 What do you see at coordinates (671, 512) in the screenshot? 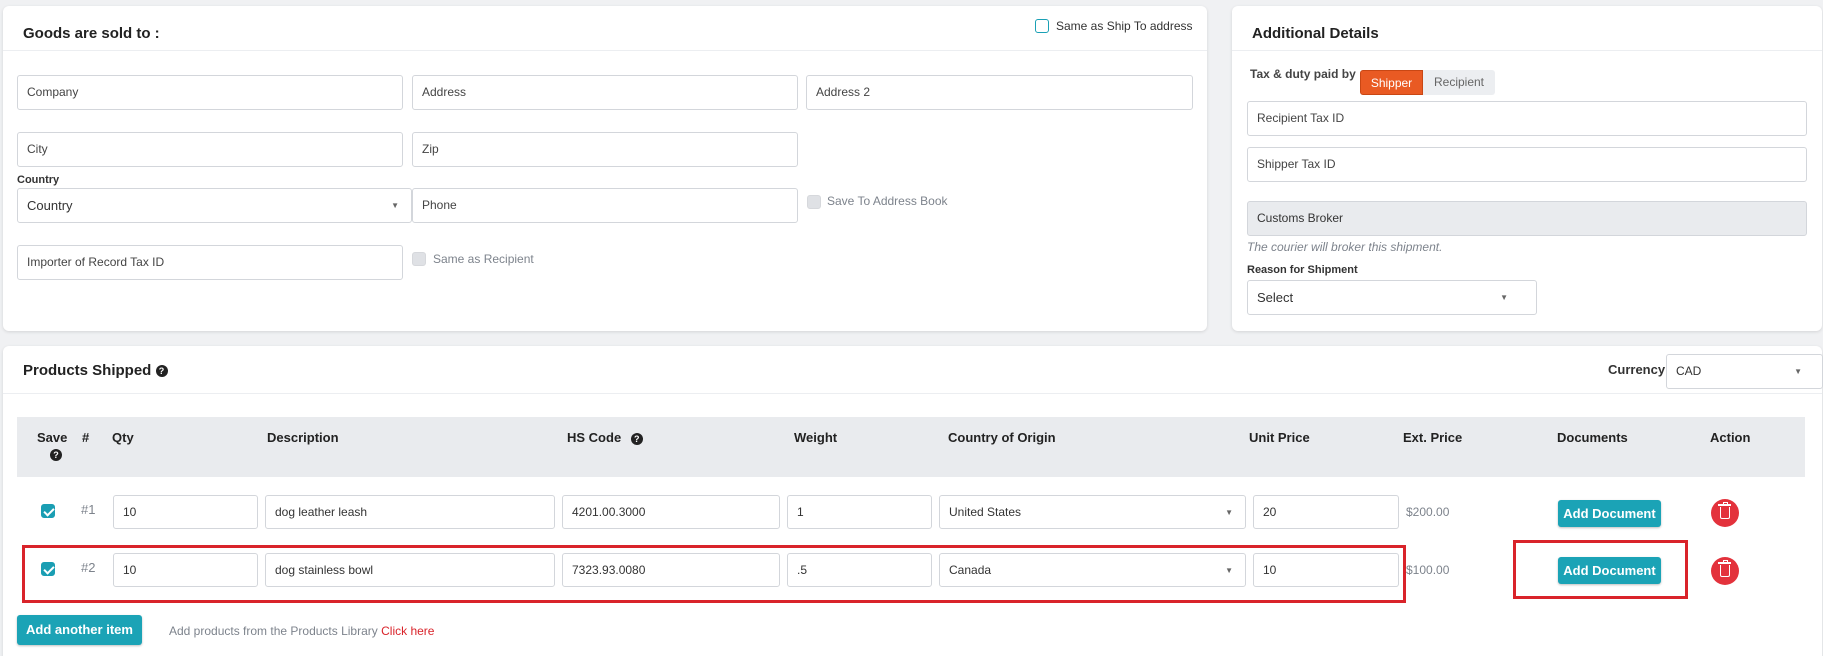
I see `row1-hs-code-input: 4201.00.3000` at bounding box center [671, 512].